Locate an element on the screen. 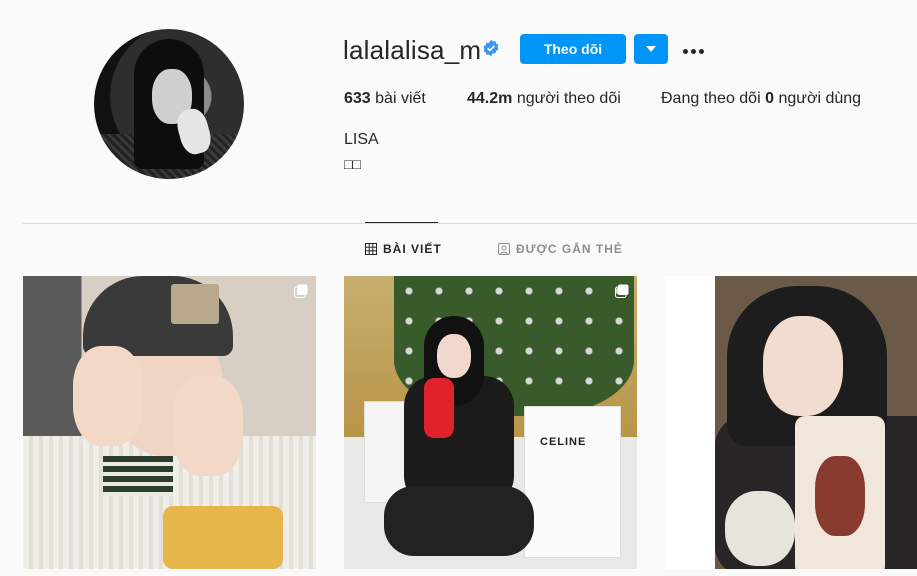  tab-tagged: ĐƯỢC GẮN THẺ is located at coordinates (560, 249).